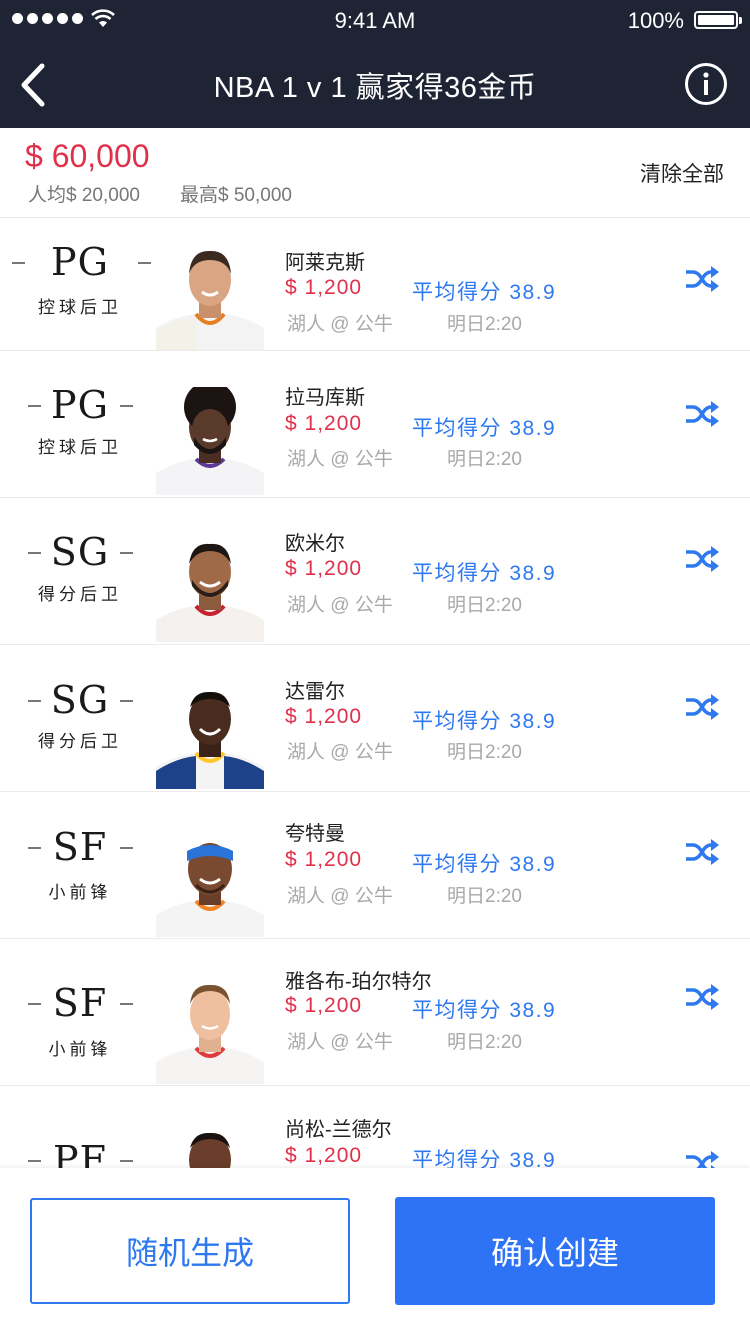 This screenshot has width=750, height=1334. What do you see at coordinates (87, 156) in the screenshot?
I see `total-budget: $ 60,000` at bounding box center [87, 156].